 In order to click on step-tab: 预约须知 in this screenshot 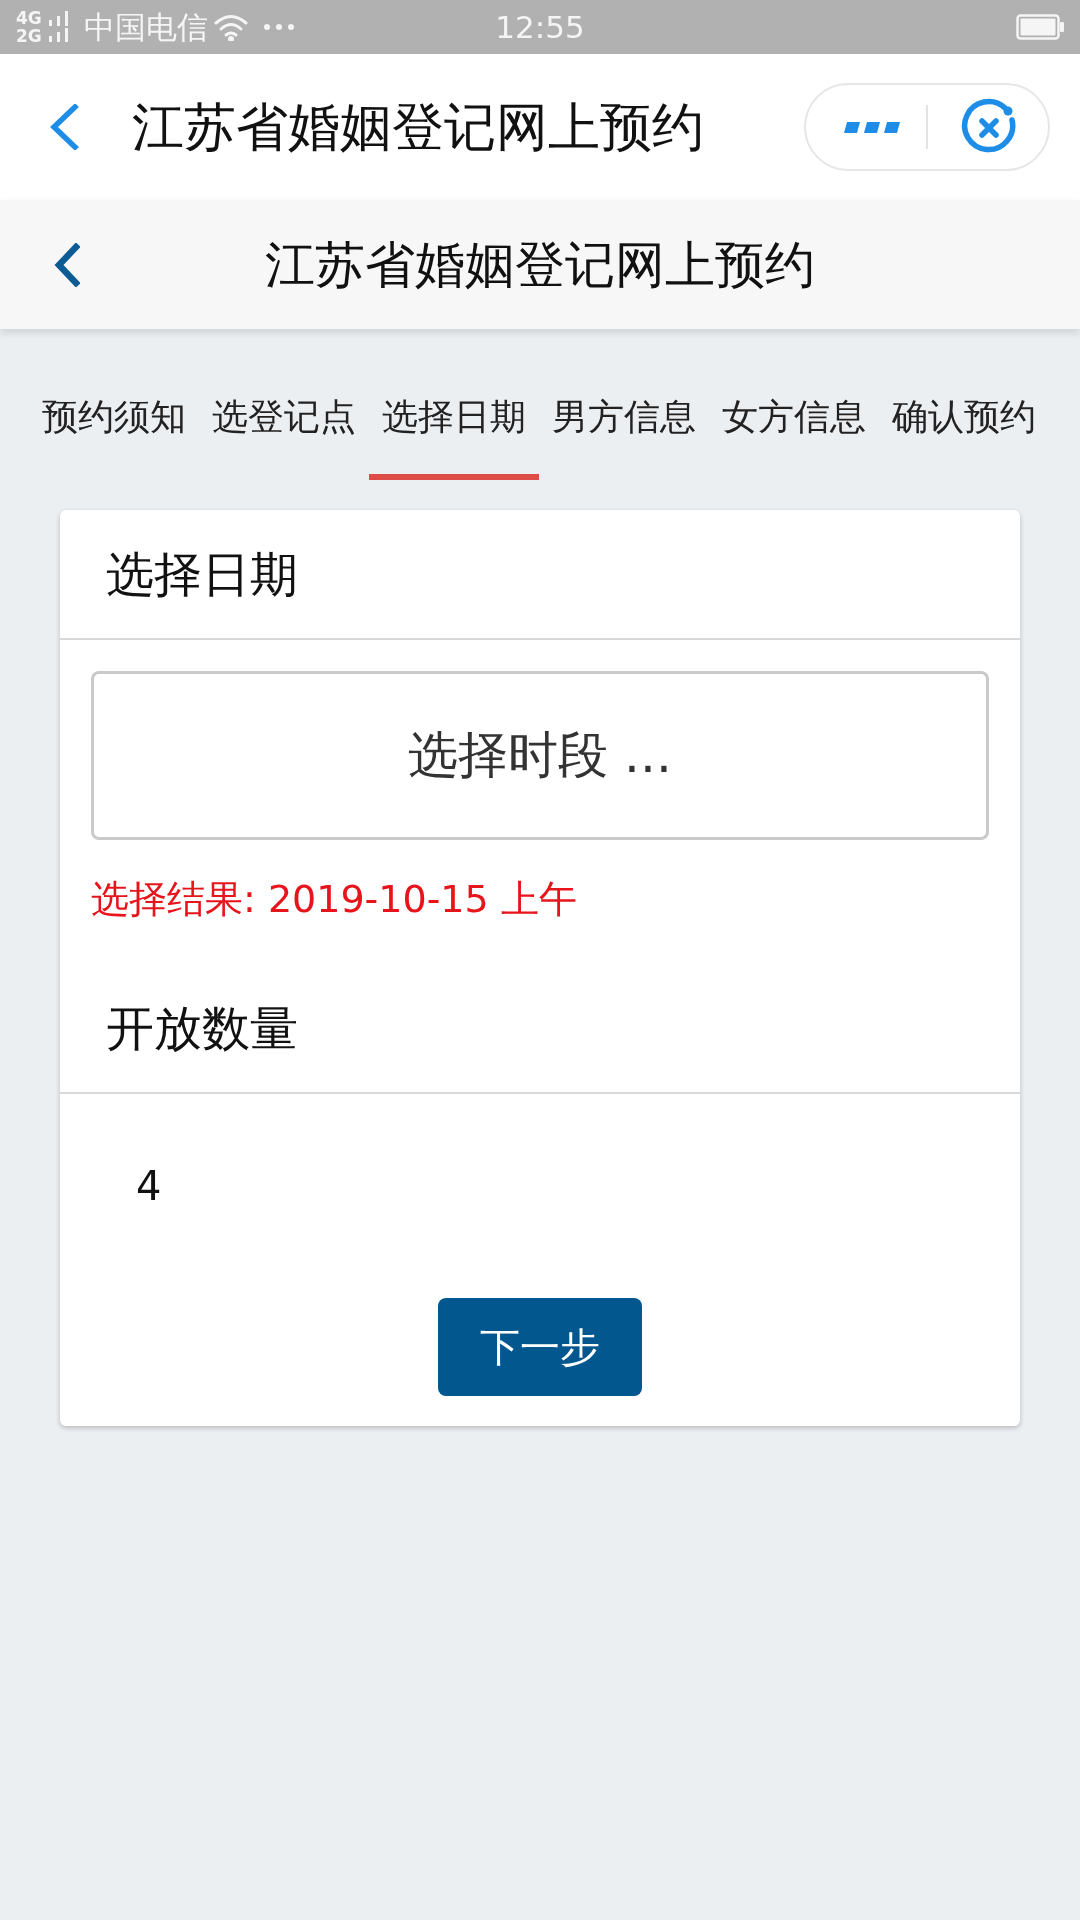, I will do `click(114, 424)`.